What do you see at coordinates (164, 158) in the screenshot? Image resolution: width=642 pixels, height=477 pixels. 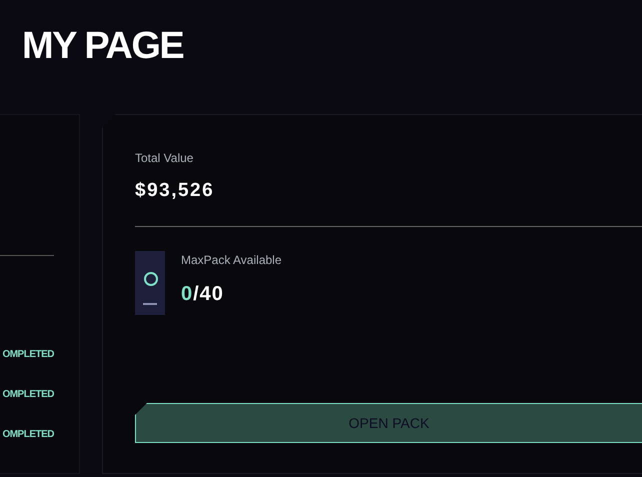 I see `total-label: Total Value` at bounding box center [164, 158].